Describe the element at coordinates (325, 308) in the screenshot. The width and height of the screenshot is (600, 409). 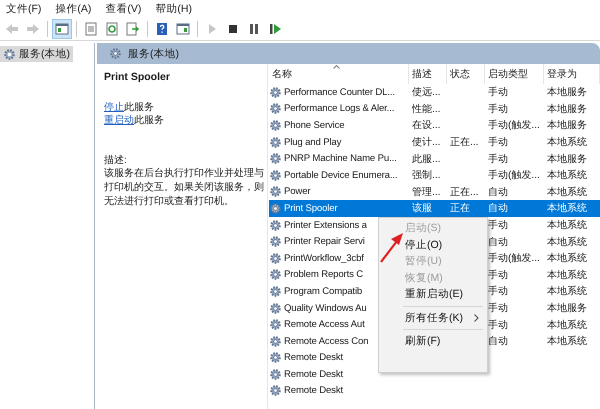
I see `service-name-cell: Quality Windows Au` at that location.